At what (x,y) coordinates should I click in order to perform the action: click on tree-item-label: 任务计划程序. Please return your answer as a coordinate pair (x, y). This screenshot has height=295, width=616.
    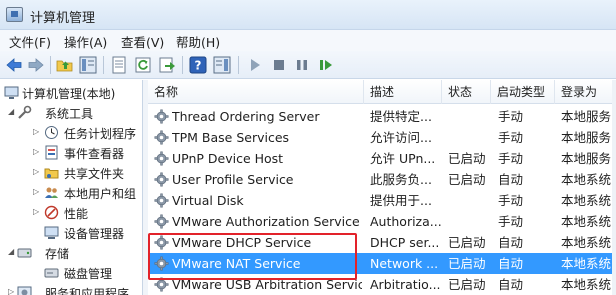
    Looking at the image, I should click on (100, 134).